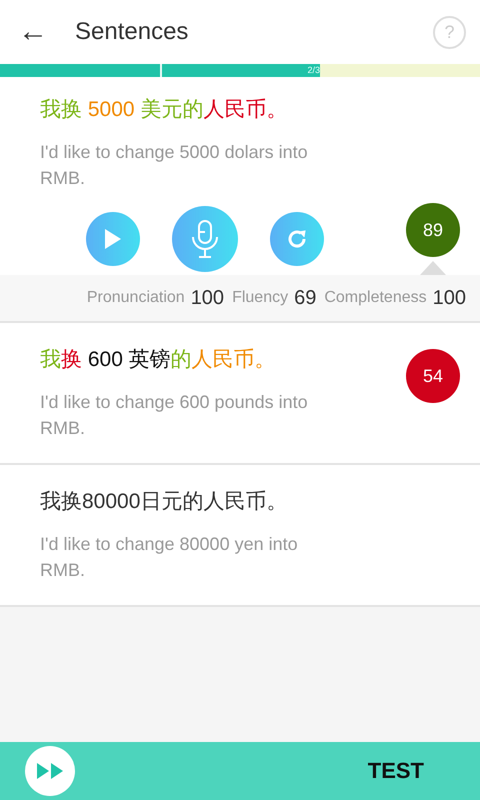 This screenshot has height=800, width=480. What do you see at coordinates (174, 165) in the screenshot?
I see `english-translation: I'd like to change 5000 dolars into RMB.` at bounding box center [174, 165].